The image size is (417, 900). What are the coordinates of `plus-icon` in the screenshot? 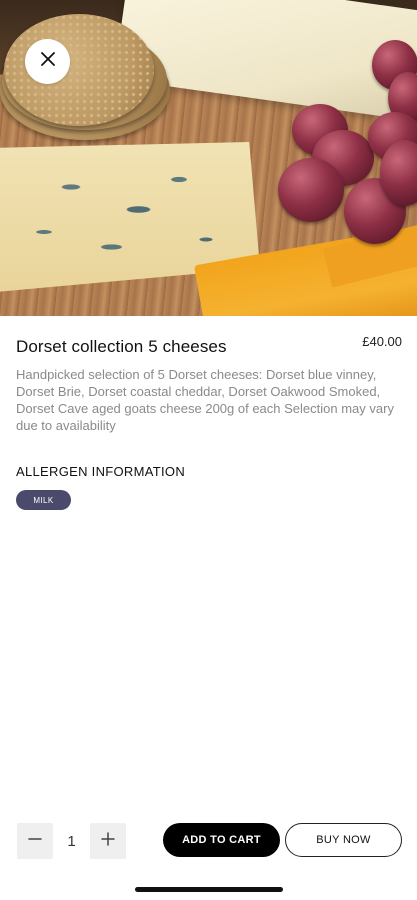 It's located at (108, 841).